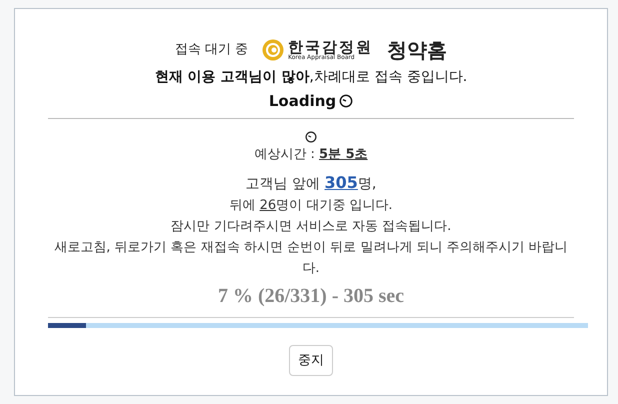  I want to click on swirl-icon, so click(273, 50).